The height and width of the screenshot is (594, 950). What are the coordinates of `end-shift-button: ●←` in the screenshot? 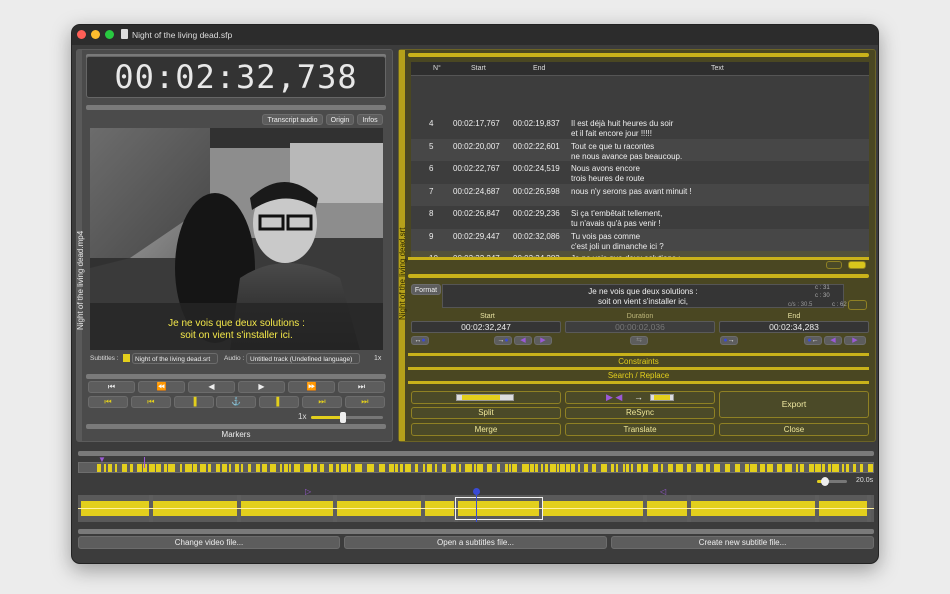 It's located at (813, 340).